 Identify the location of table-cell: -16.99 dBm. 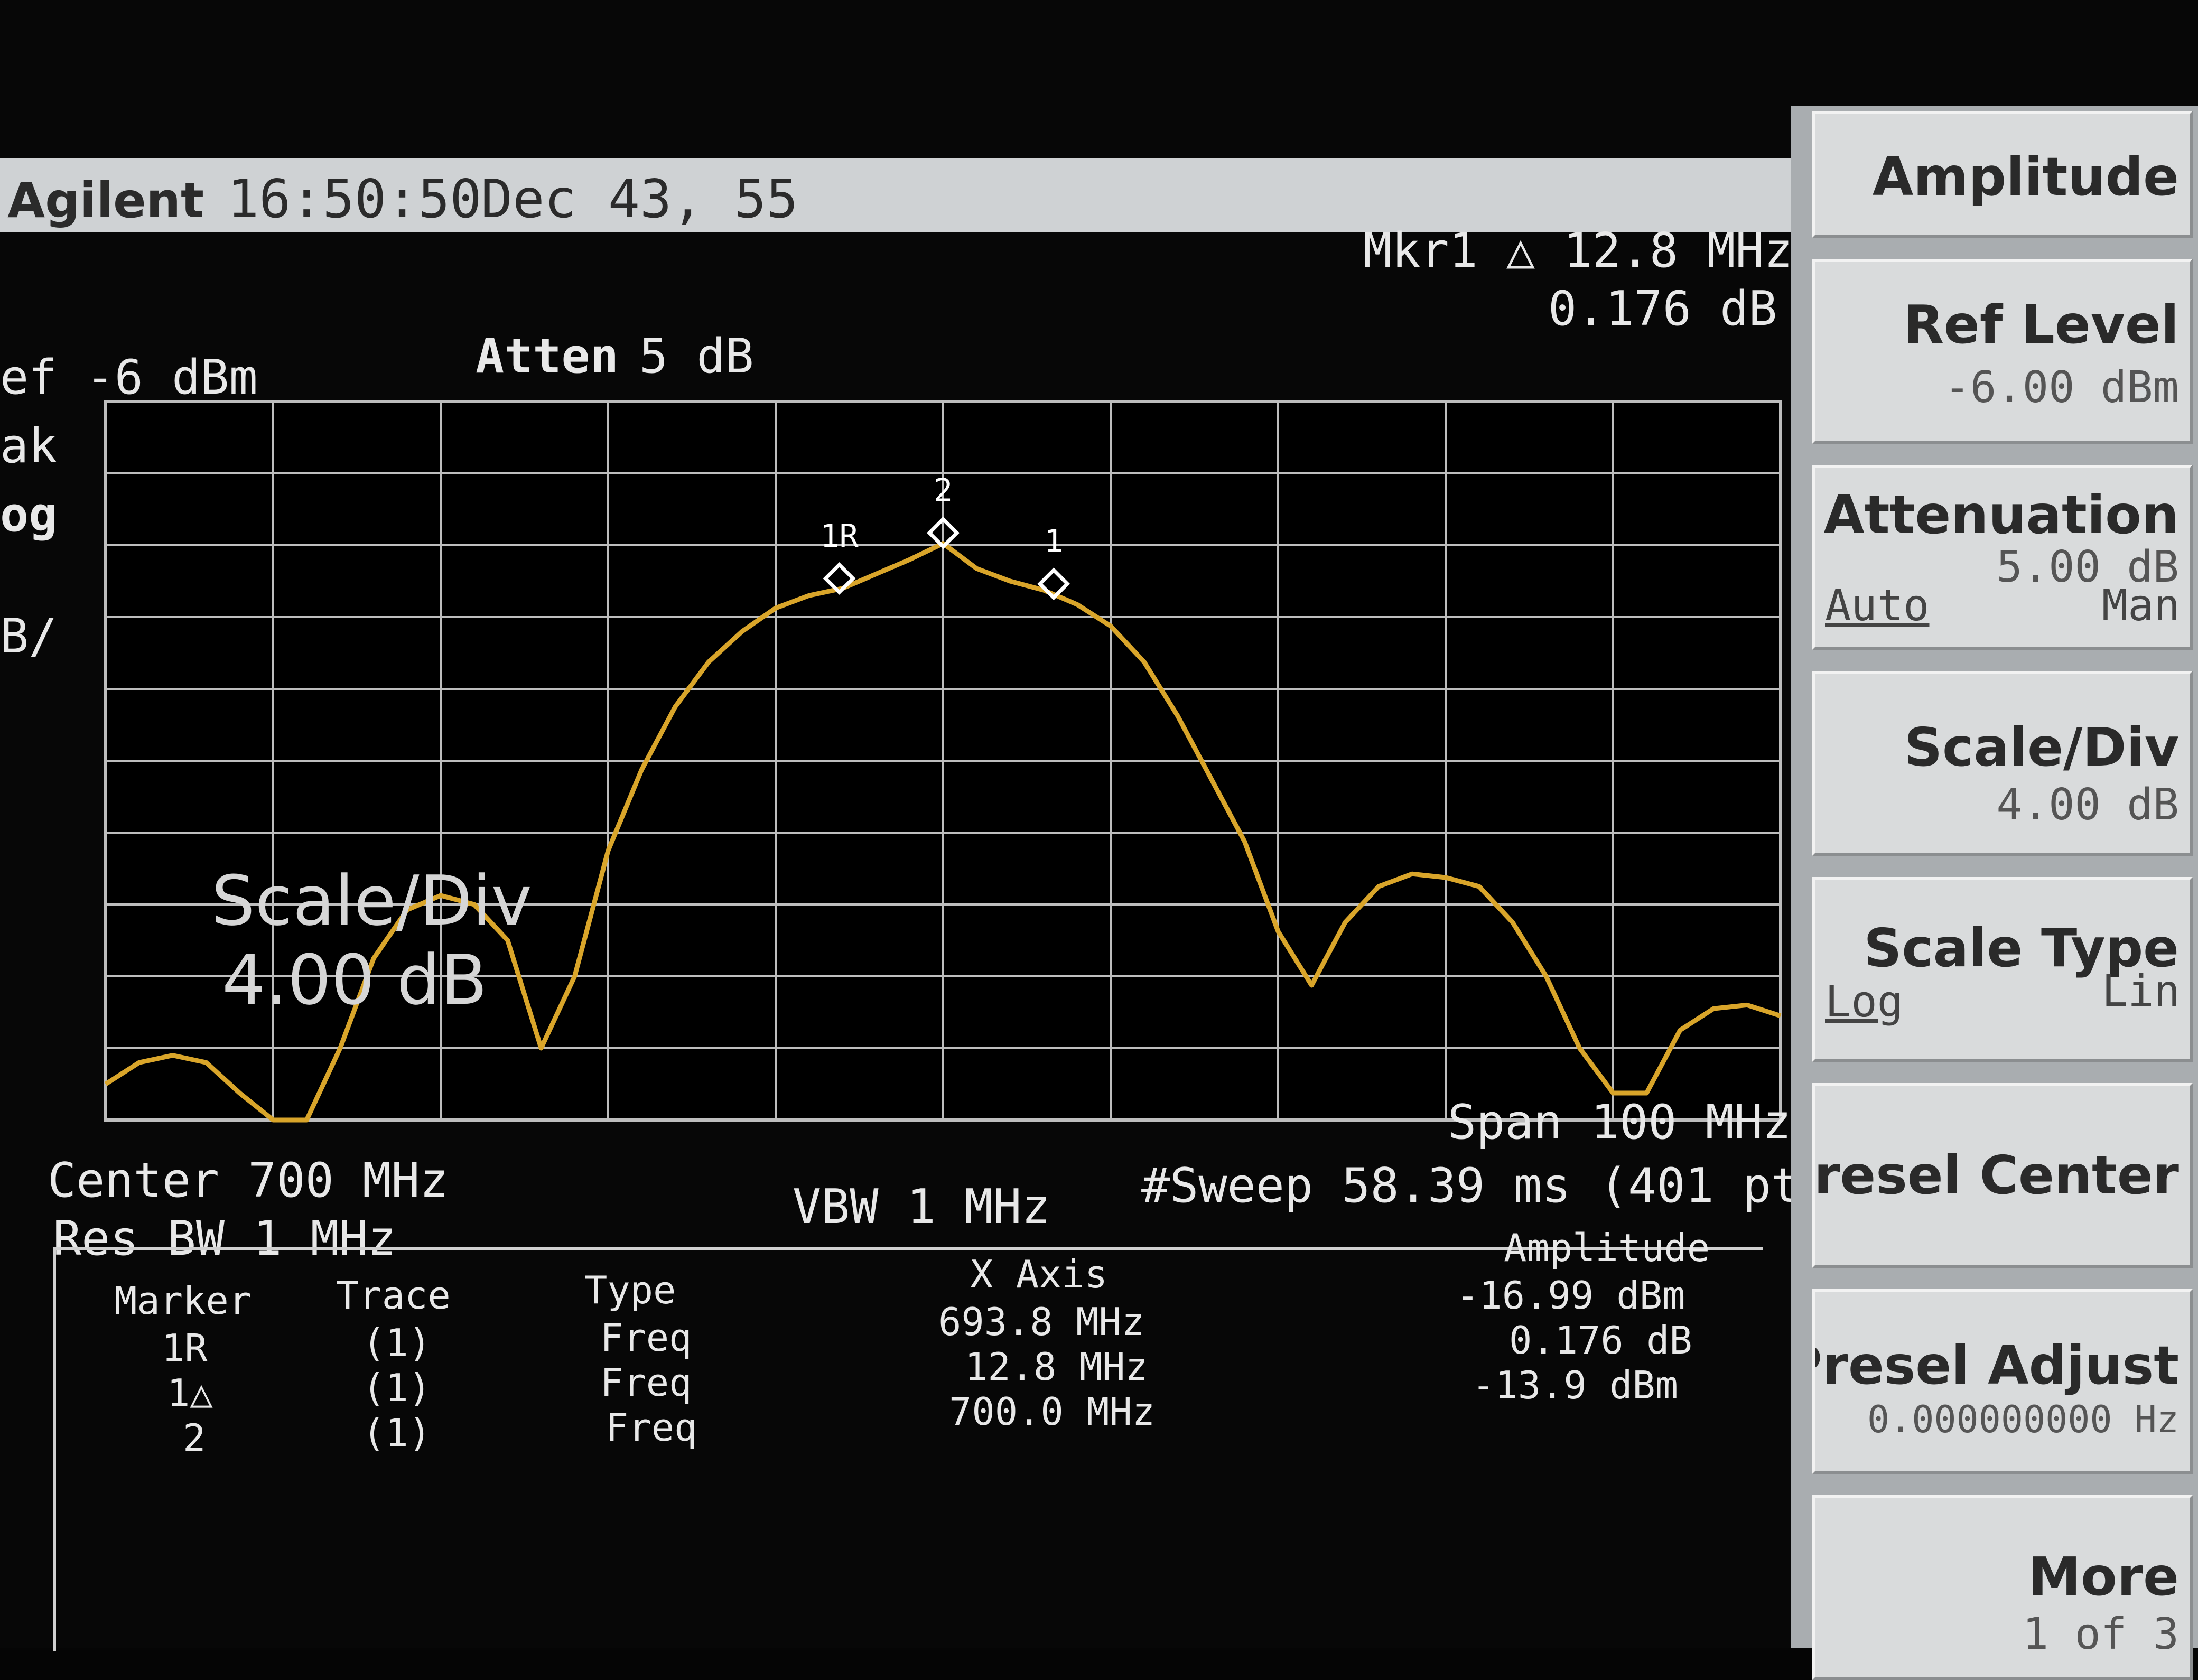
(1570, 1295).